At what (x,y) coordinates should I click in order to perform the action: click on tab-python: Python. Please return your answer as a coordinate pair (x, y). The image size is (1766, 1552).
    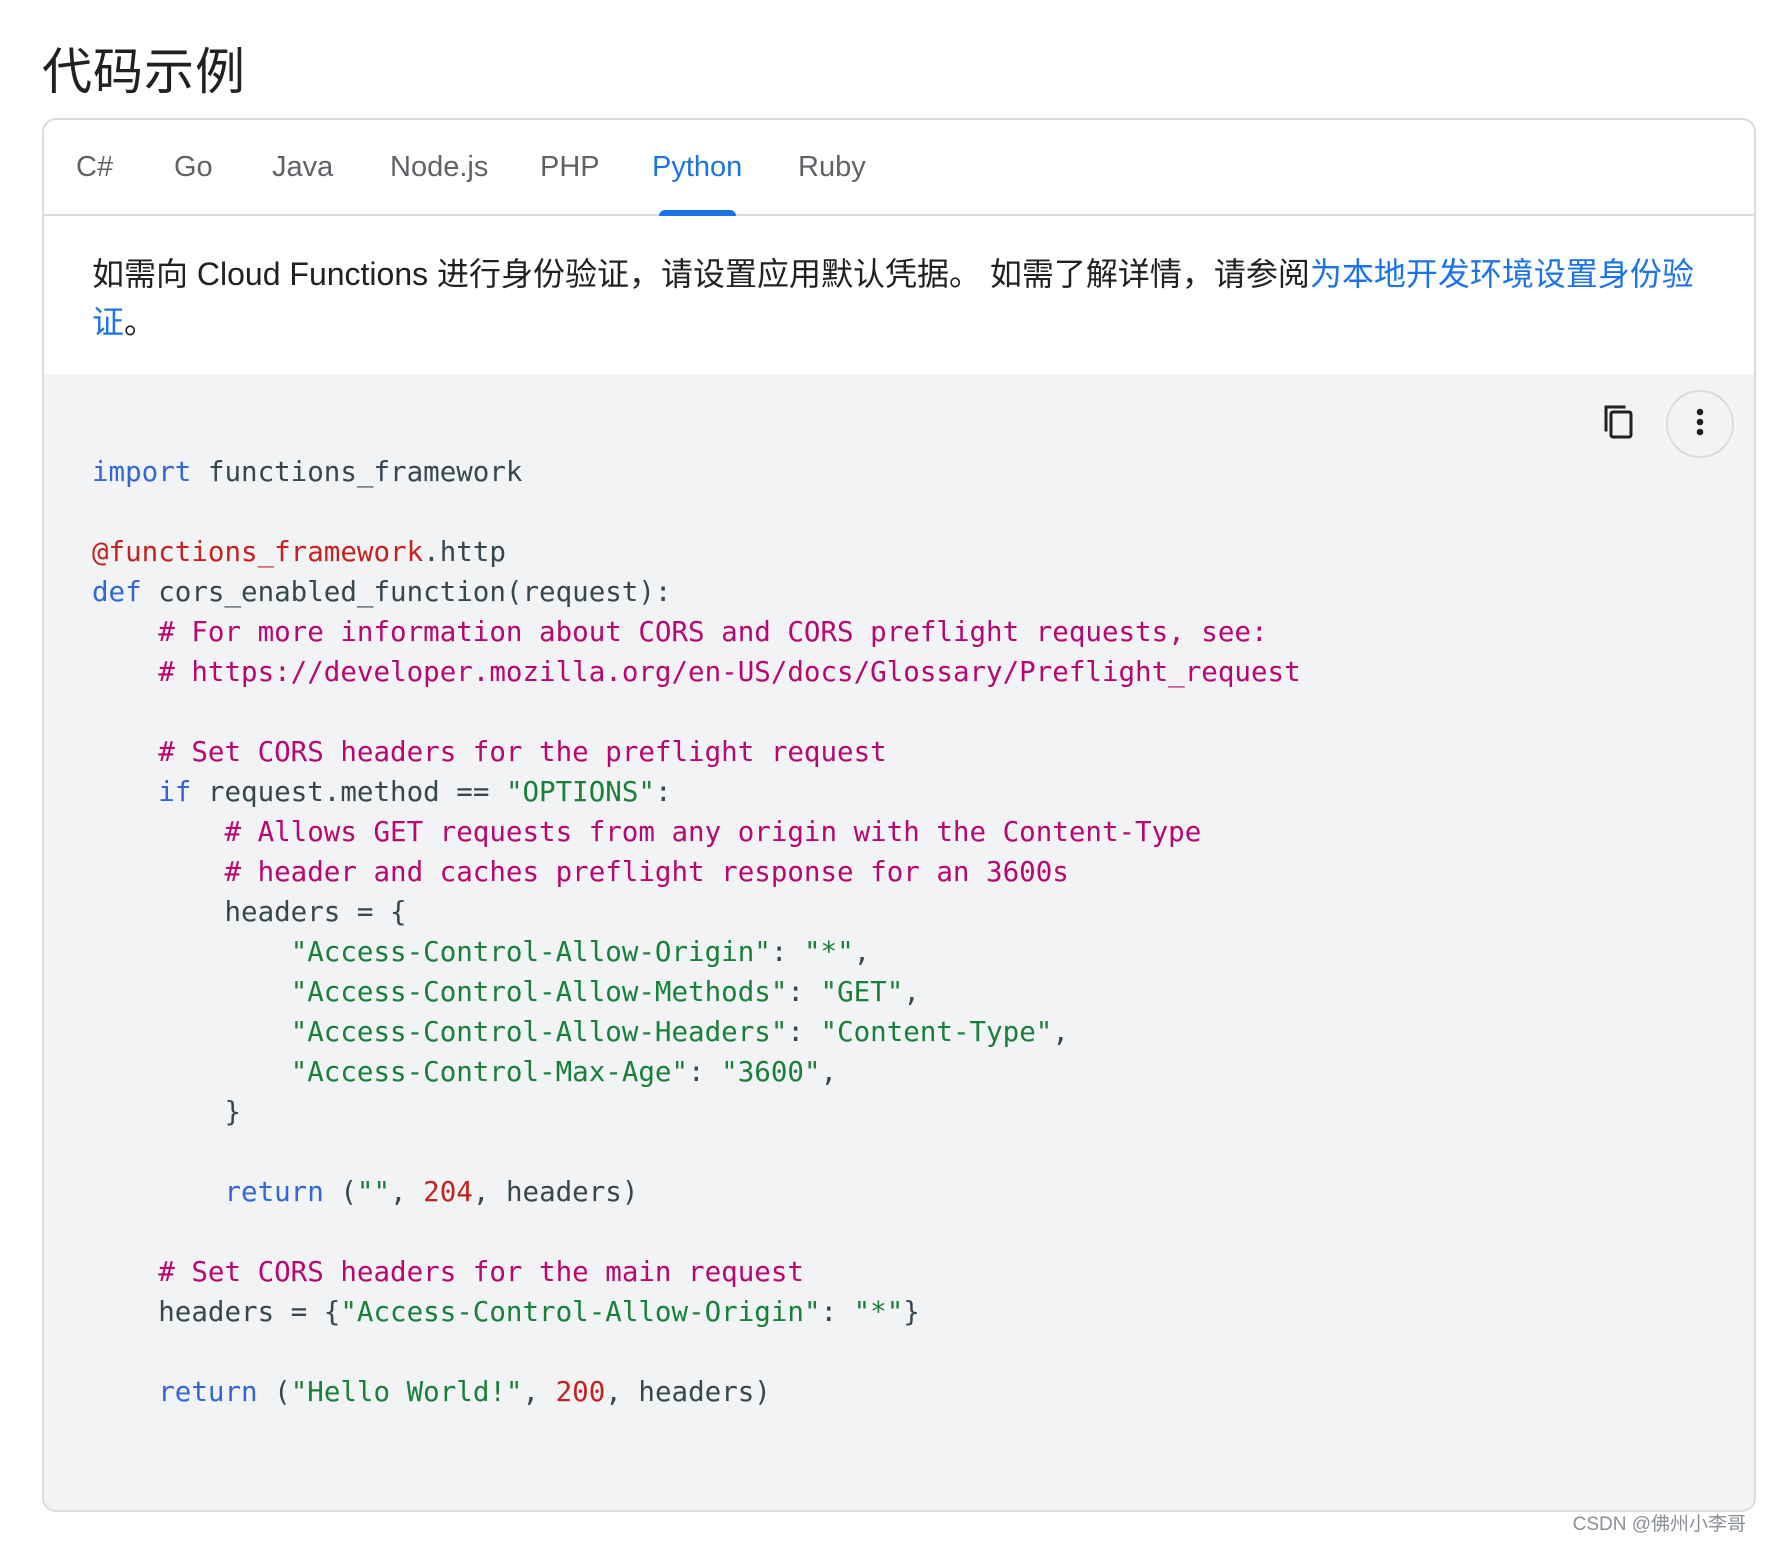
    Looking at the image, I should click on (697, 167).